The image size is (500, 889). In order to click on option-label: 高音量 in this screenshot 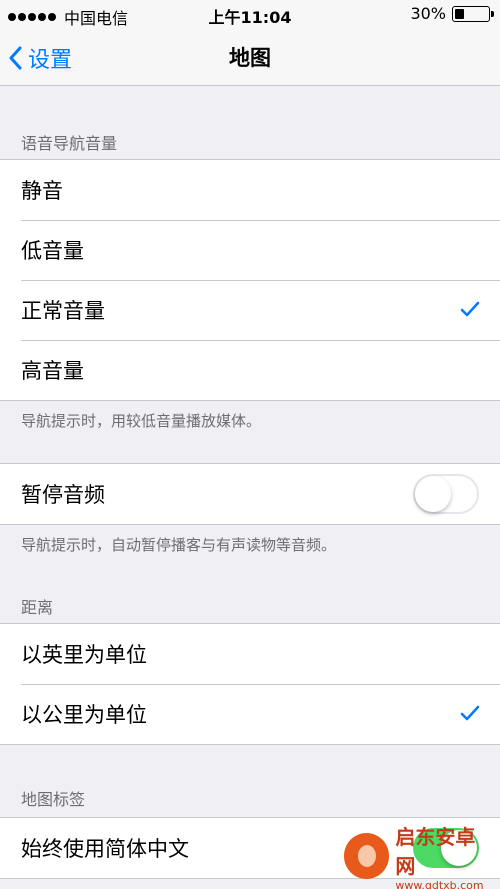, I will do `click(52, 371)`.